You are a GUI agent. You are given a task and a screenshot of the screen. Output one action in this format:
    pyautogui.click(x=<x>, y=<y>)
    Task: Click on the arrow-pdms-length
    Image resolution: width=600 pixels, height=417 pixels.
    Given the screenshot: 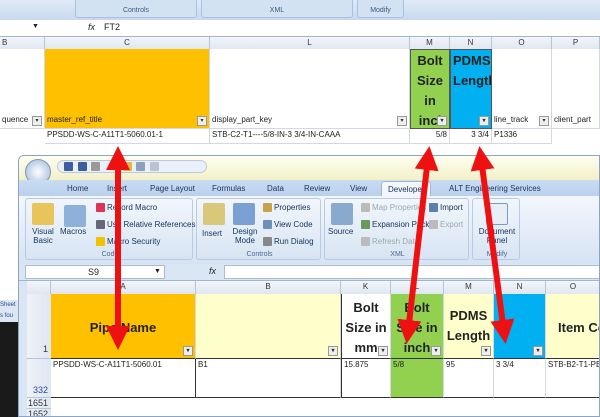 What is the action you would take?
    pyautogui.click(x=492, y=245)
    